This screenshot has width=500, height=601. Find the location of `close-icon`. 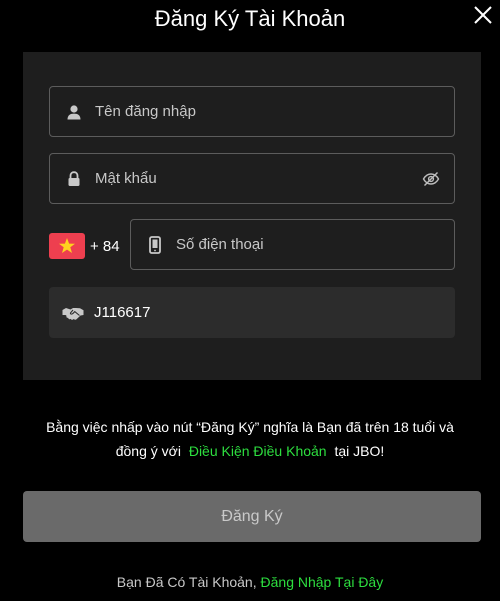

close-icon is located at coordinates (483, 15).